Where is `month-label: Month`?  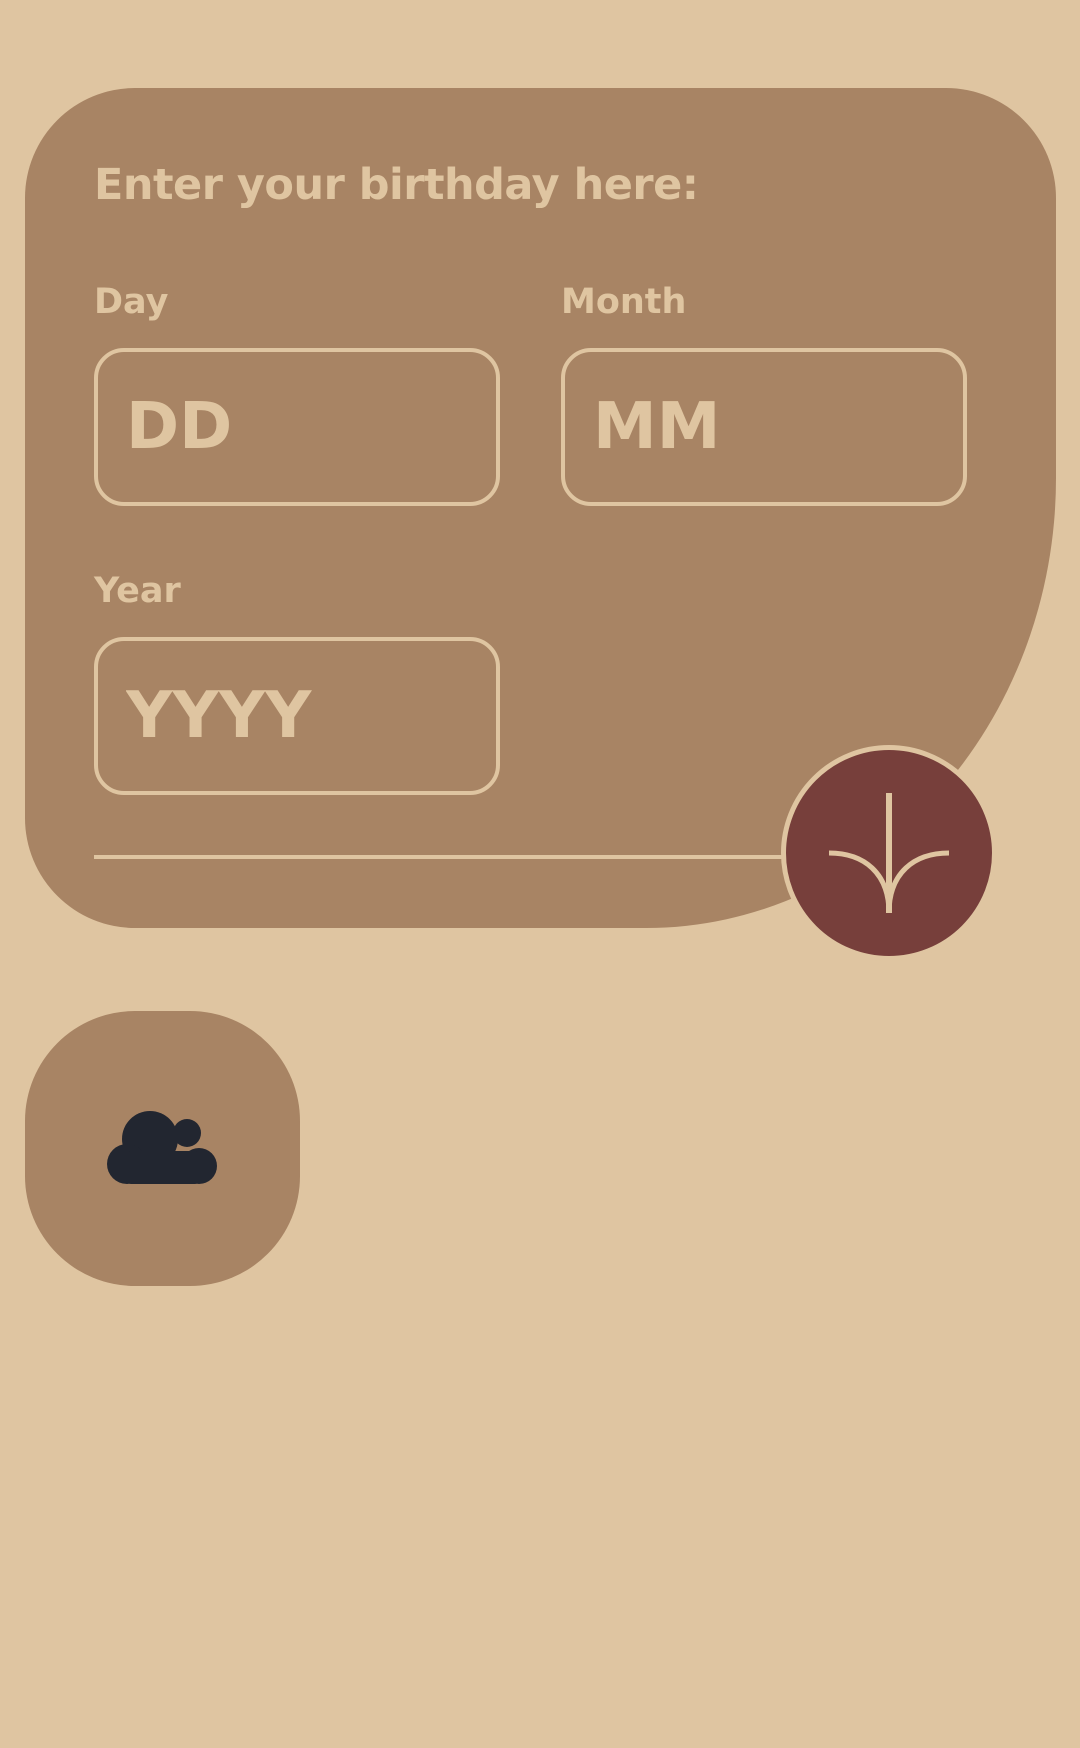 month-label: Month is located at coordinates (624, 302).